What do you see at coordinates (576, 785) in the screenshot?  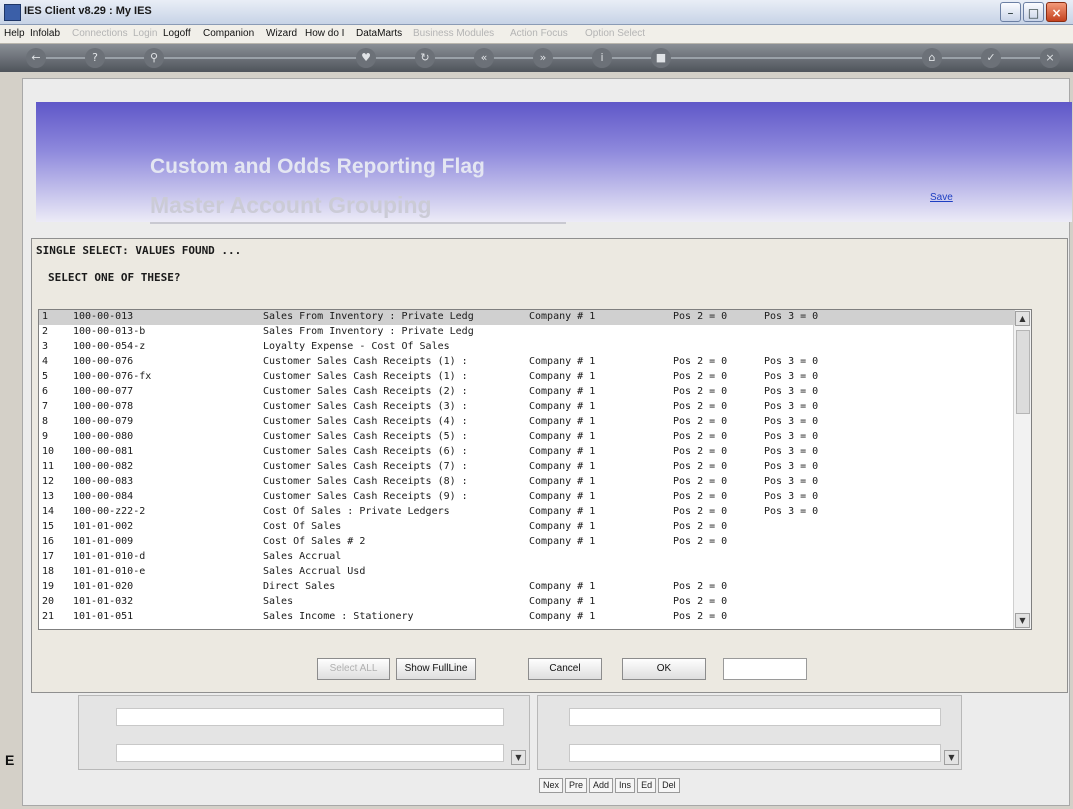 I see `previous-record-button: Pre` at bounding box center [576, 785].